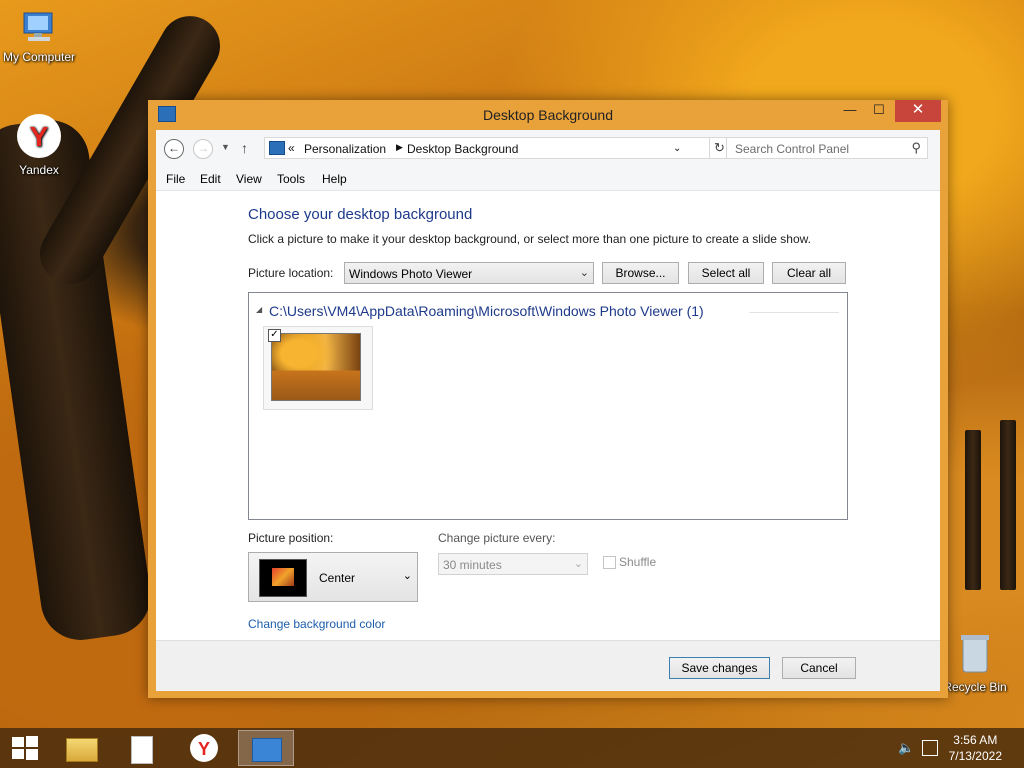 This screenshot has height=768, width=1024. What do you see at coordinates (719, 668) in the screenshot?
I see `save-changes-button: Save changes` at bounding box center [719, 668].